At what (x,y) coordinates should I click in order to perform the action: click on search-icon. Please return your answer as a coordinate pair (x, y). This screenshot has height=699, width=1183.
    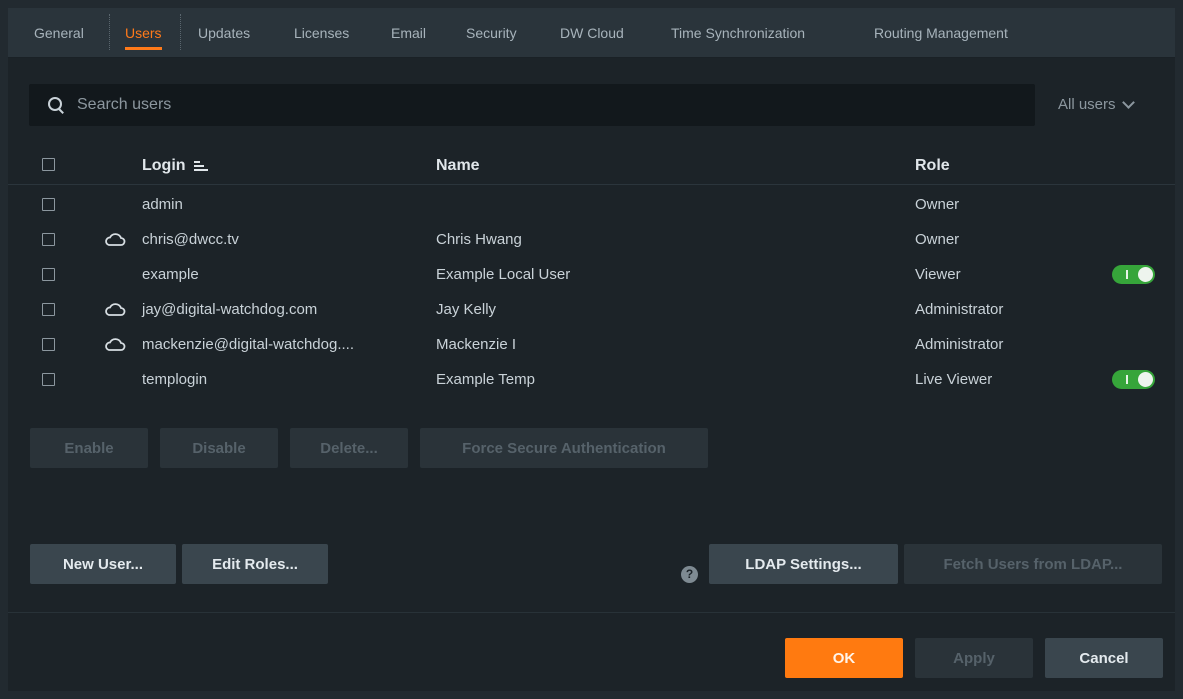
    Looking at the image, I should click on (56, 105).